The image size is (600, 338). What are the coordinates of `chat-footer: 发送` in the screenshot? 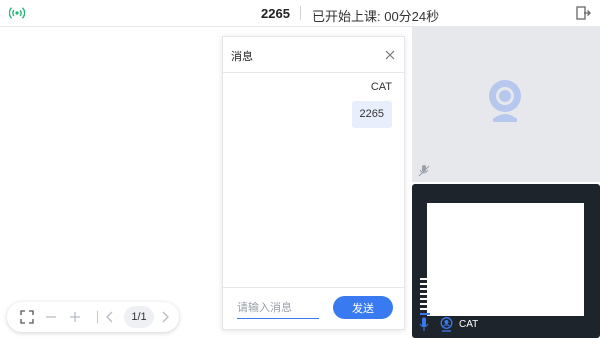 It's located at (313, 309).